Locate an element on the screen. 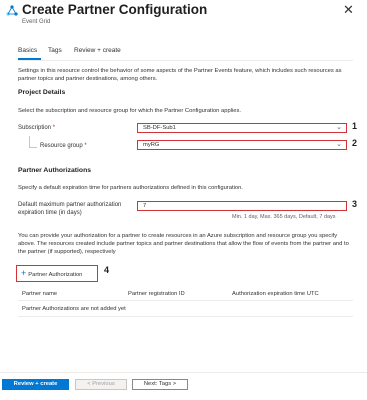 The height and width of the screenshot is (400, 367). expiration-label-line1: Default maximum partner authorization is located at coordinates (70, 205).